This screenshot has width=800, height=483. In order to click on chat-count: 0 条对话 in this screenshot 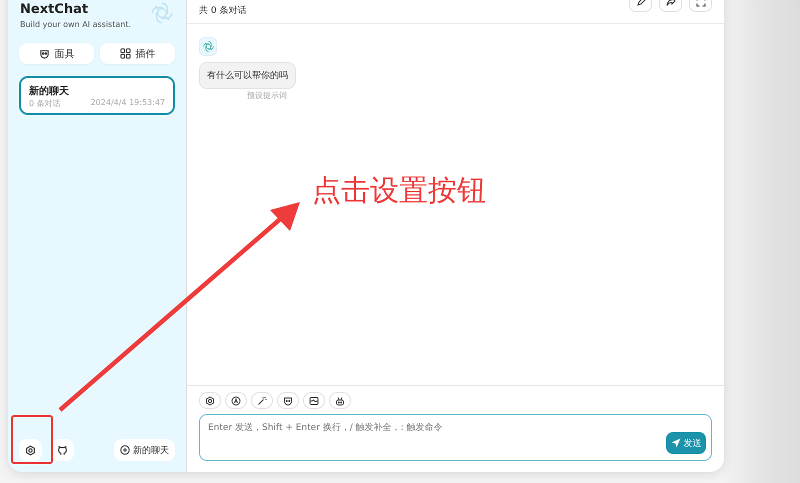, I will do `click(45, 103)`.